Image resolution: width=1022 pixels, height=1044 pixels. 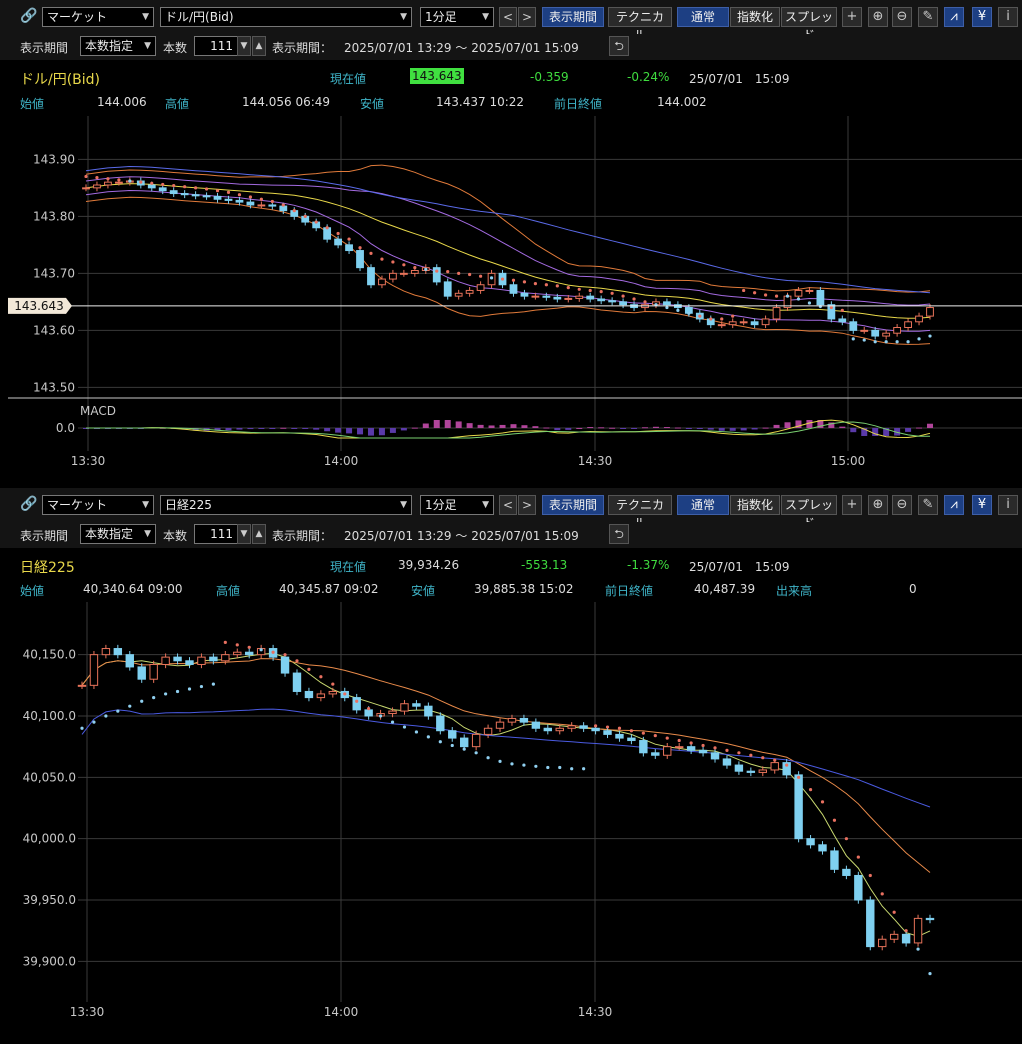 I want to click on symbol-name: ドル/円(Bid), so click(x=60, y=80).